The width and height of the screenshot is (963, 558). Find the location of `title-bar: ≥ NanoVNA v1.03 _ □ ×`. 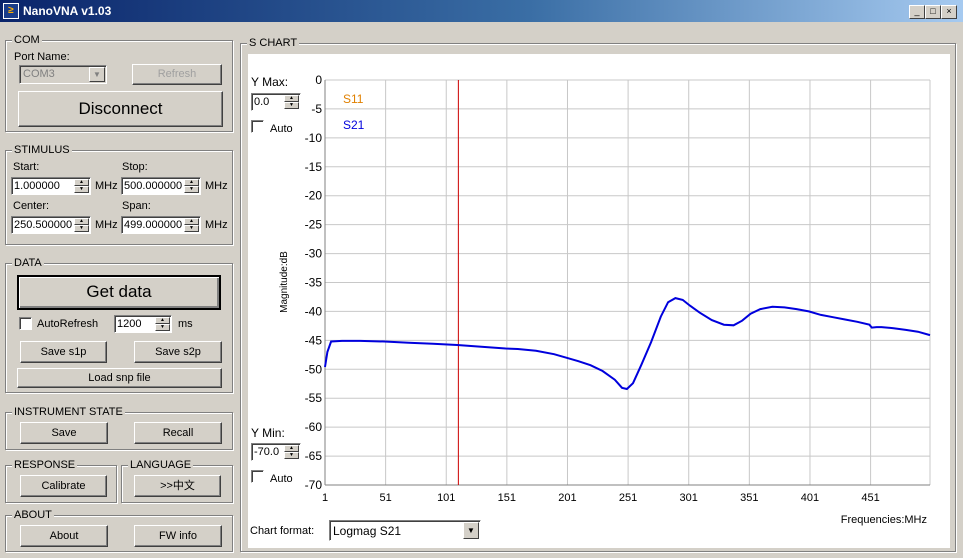

title-bar: ≥ NanoVNA v1.03 _ □ × is located at coordinates (481, 11).